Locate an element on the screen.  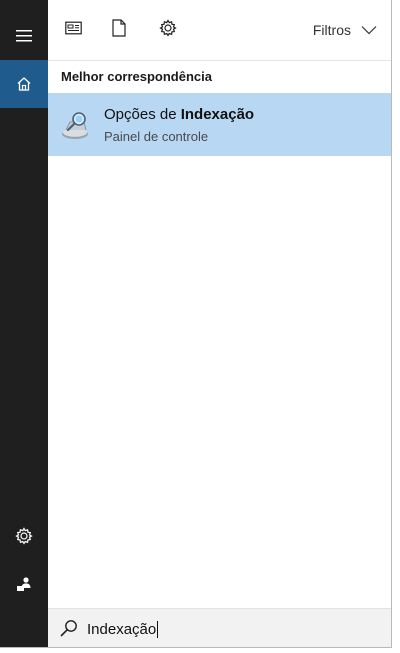
newspaper-icon is located at coordinates (73, 28).